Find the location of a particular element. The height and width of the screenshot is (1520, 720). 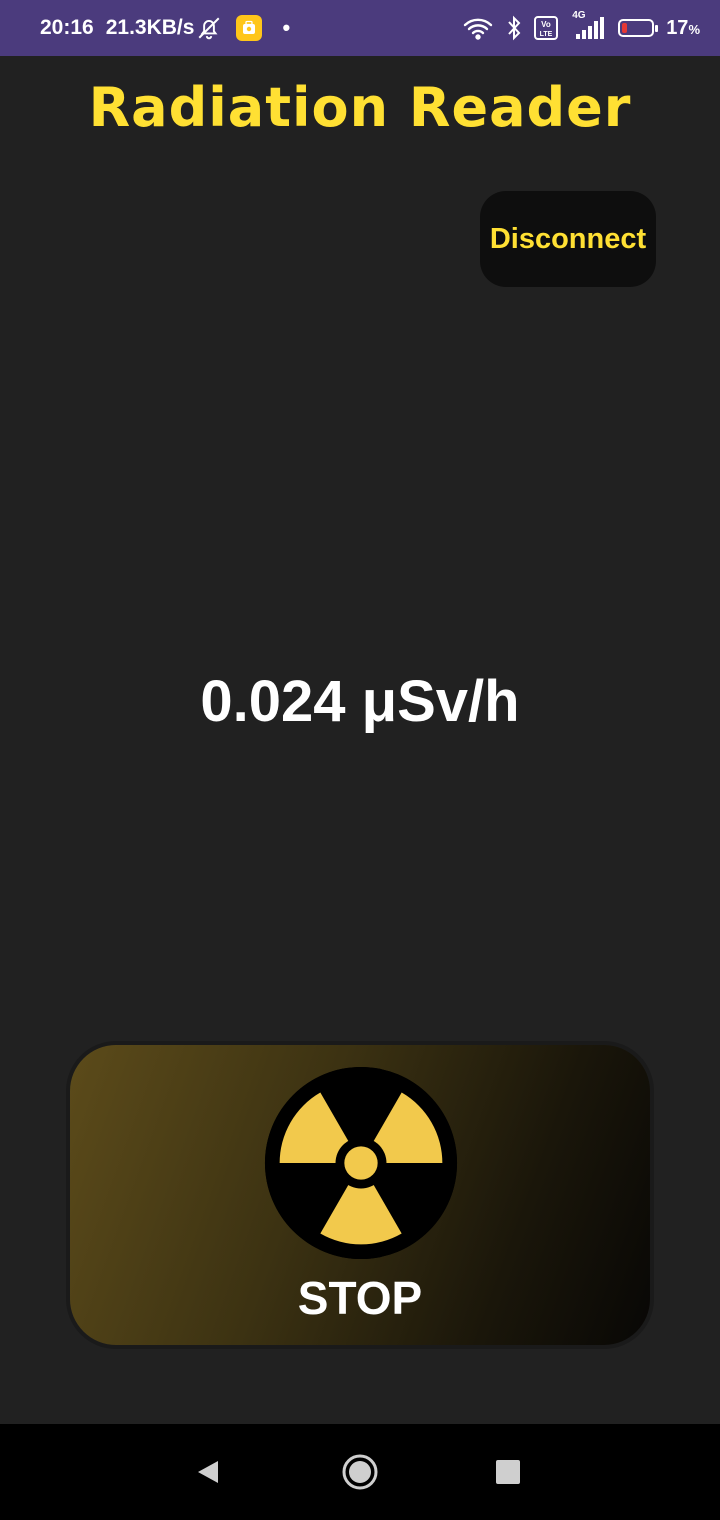

home-icon is located at coordinates (360, 1472).